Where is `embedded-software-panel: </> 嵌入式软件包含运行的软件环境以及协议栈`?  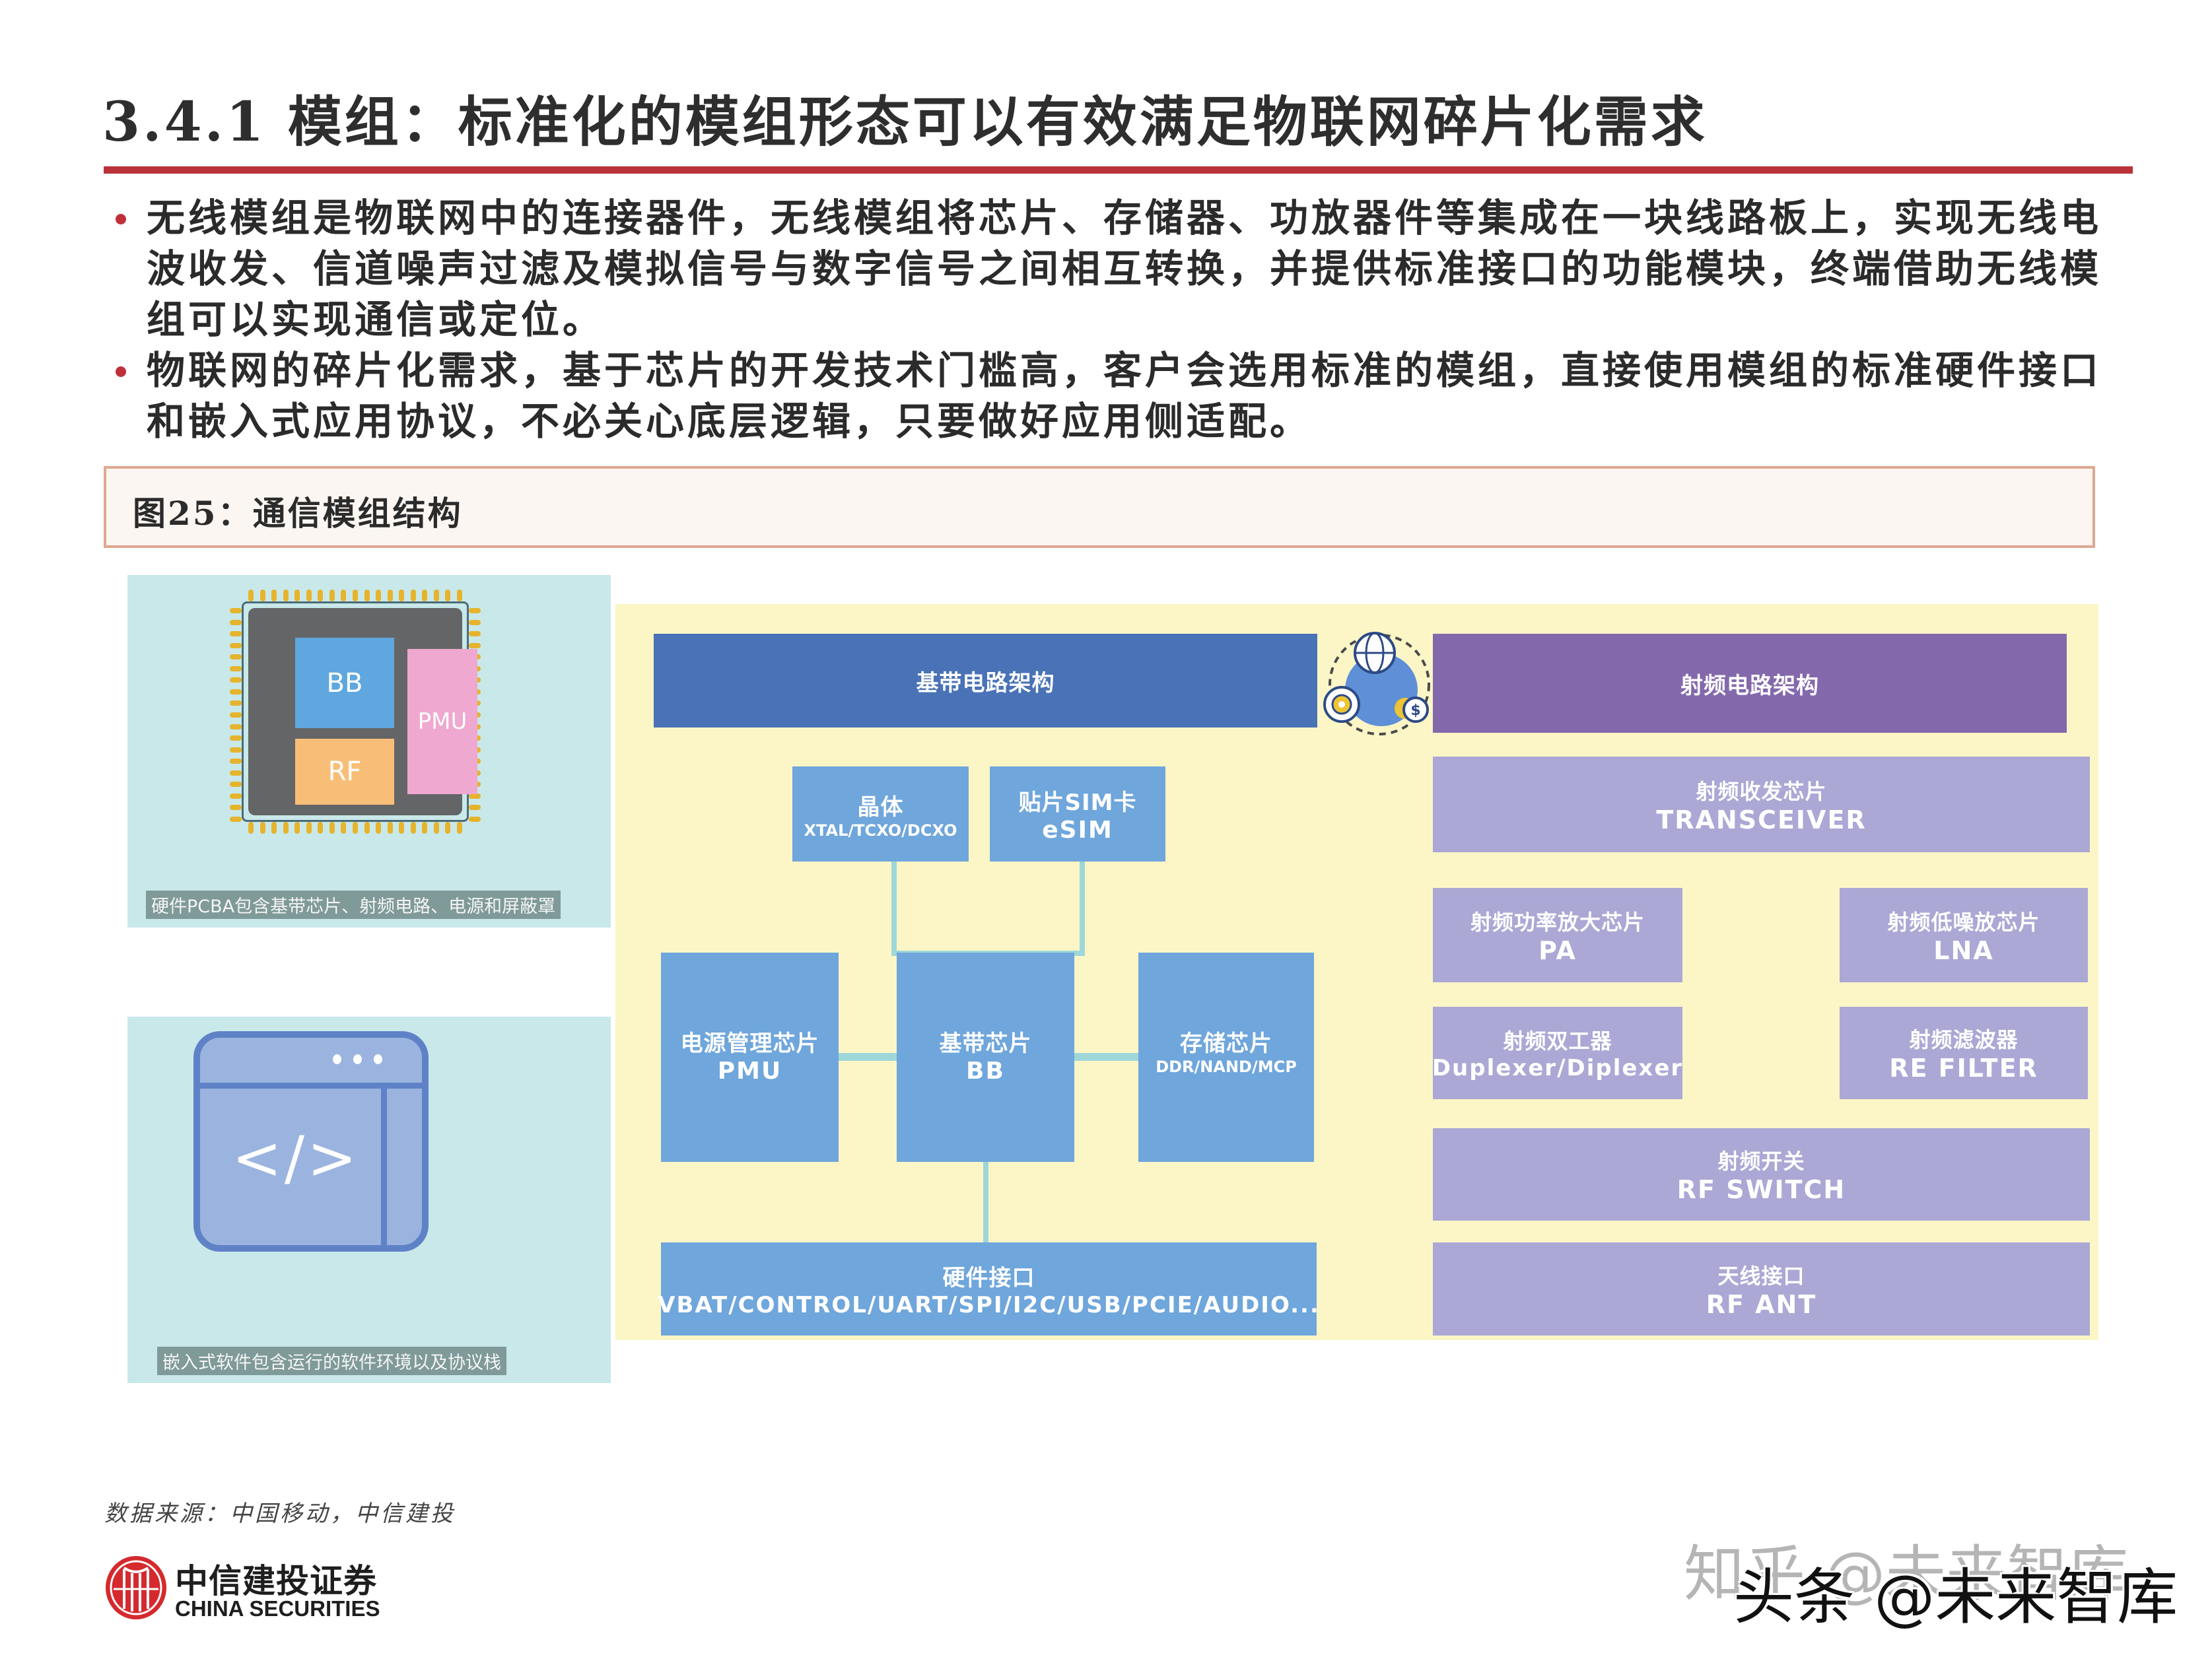
embedded-software-panel: </> 嵌入式软件包含运行的软件环境以及协议栈 is located at coordinates (369, 1200).